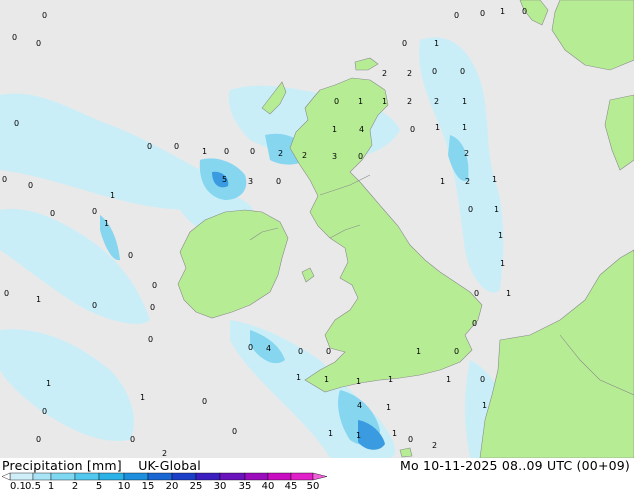 The image size is (634, 490). What do you see at coordinates (75, 485) in the screenshot?
I see `legend-tick-label: 2` at bounding box center [75, 485].